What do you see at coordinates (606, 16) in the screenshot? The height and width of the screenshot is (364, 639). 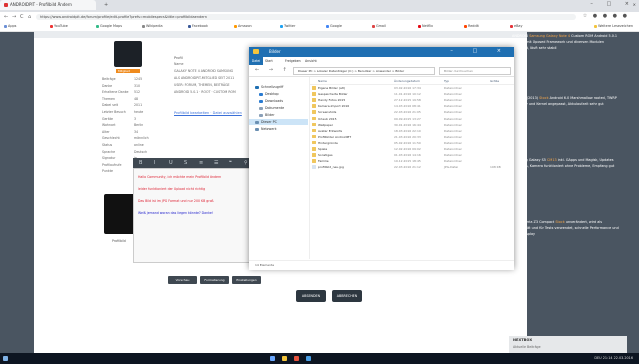 I see `extension-icons: ☆ ● ● ● ●` at bounding box center [606, 16].